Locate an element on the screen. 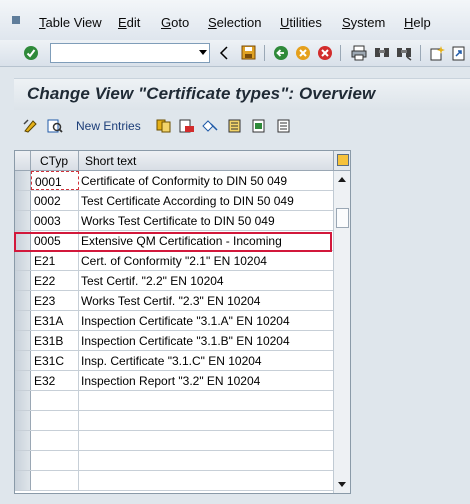 This screenshot has width=470, height=504. table-row: 0003 Works Test Certificate to DIN 50 049 is located at coordinates (174, 221).